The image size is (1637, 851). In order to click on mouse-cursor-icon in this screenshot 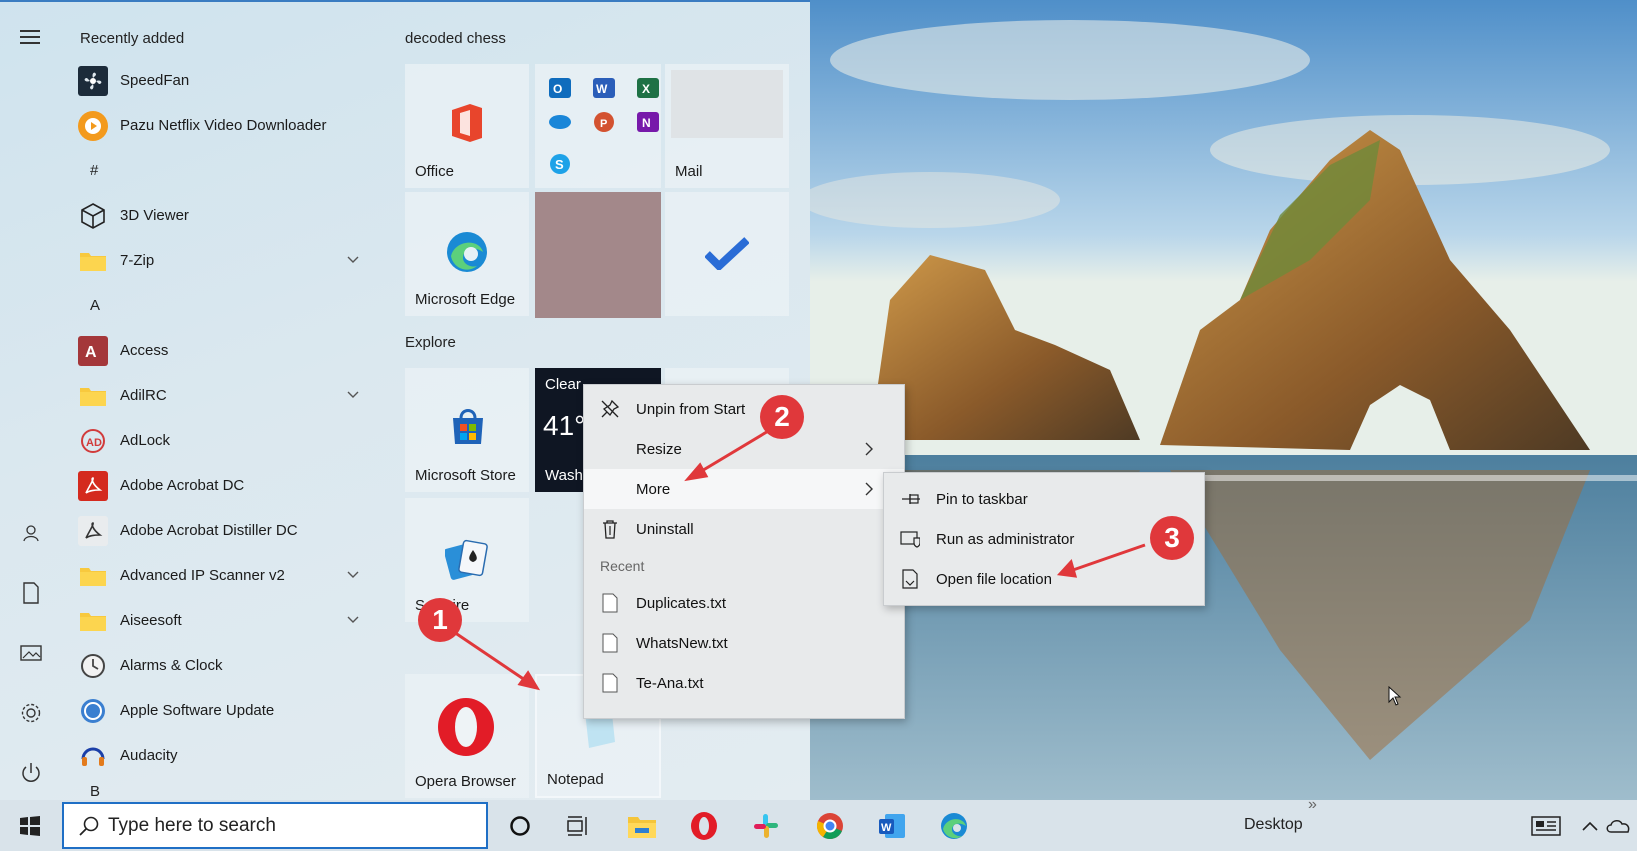, I will do `click(1395, 696)`.